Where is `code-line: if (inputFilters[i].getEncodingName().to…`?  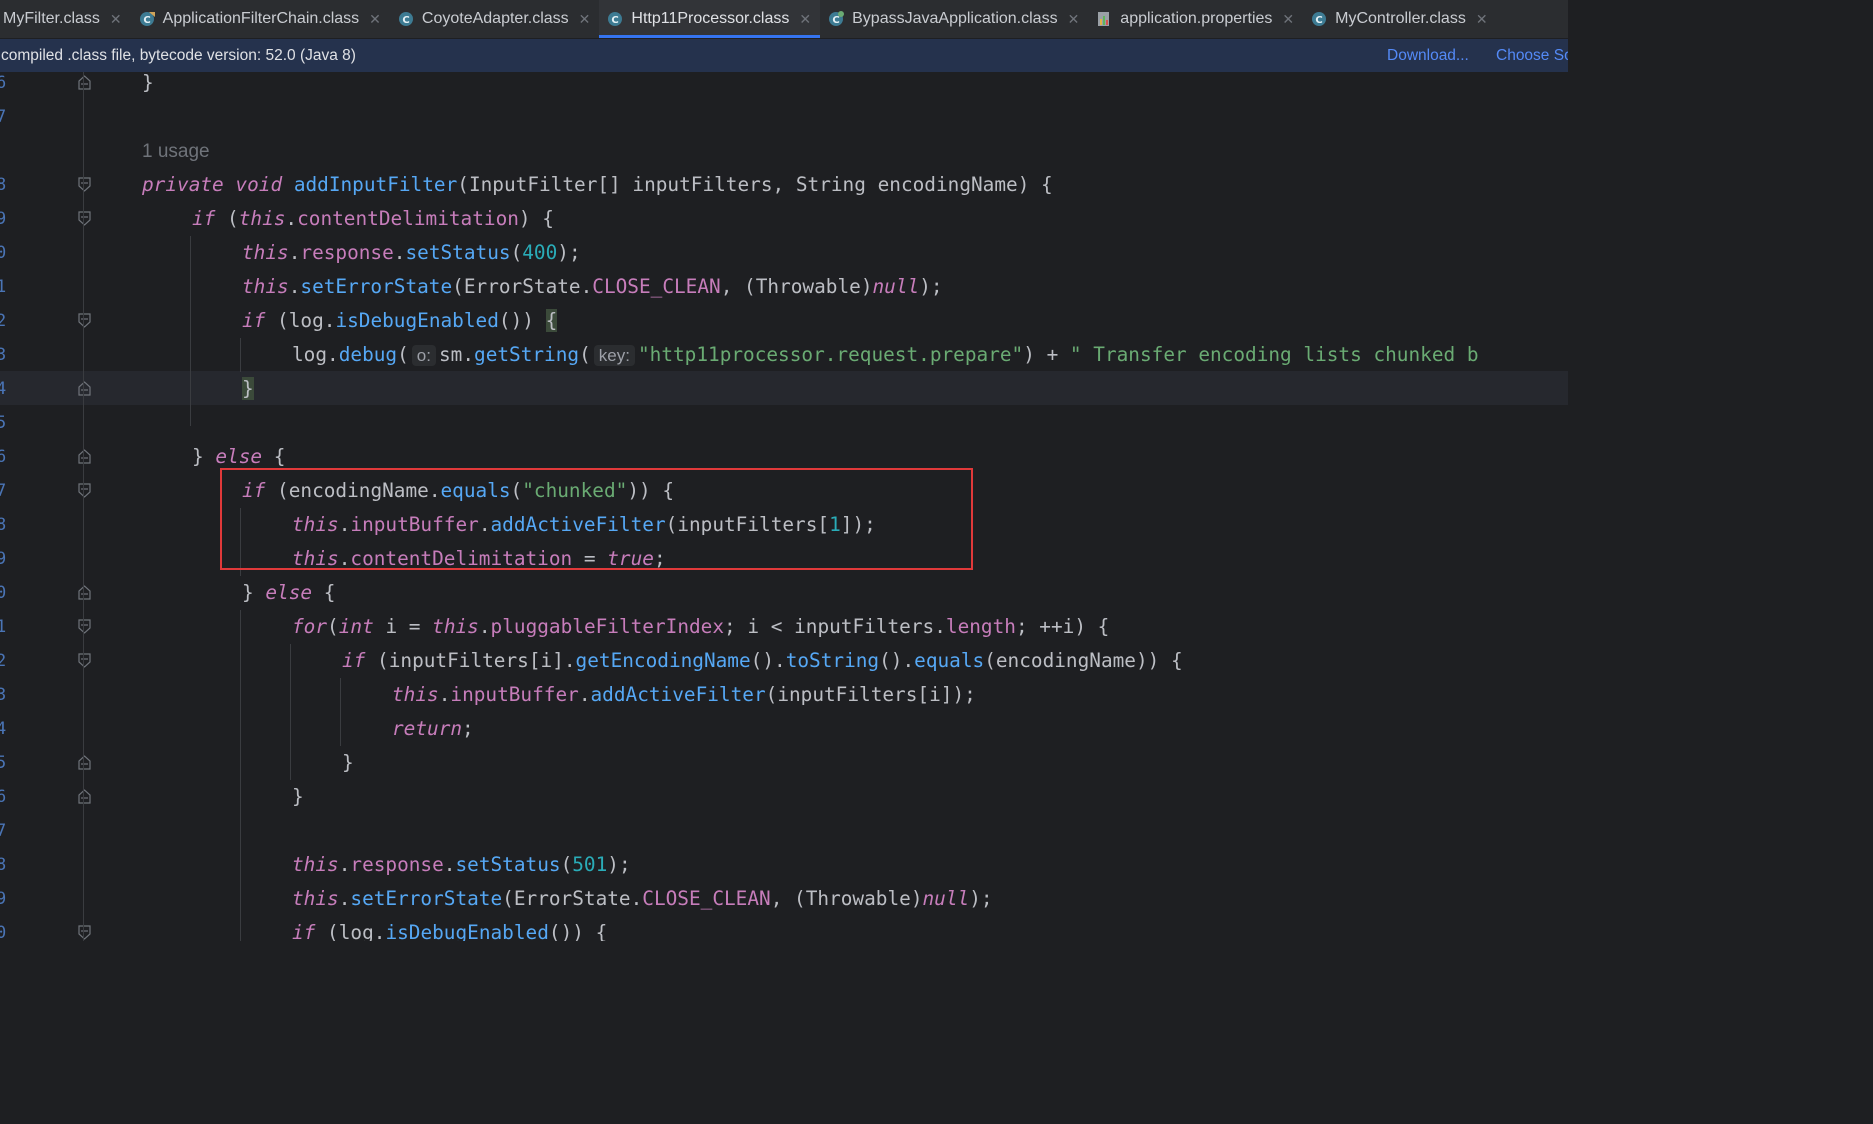 code-line: if (inputFilters[i].getEncodingName().to… is located at coordinates (762, 660).